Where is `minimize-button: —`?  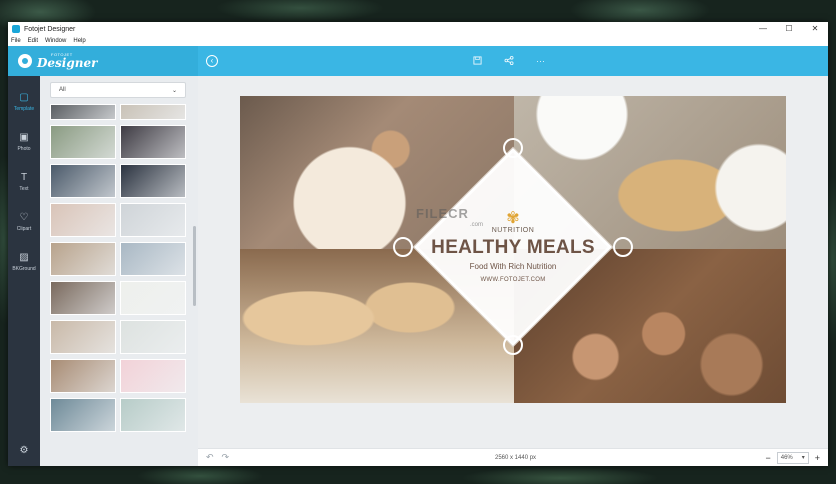
minimize-button: — is located at coordinates (763, 29).